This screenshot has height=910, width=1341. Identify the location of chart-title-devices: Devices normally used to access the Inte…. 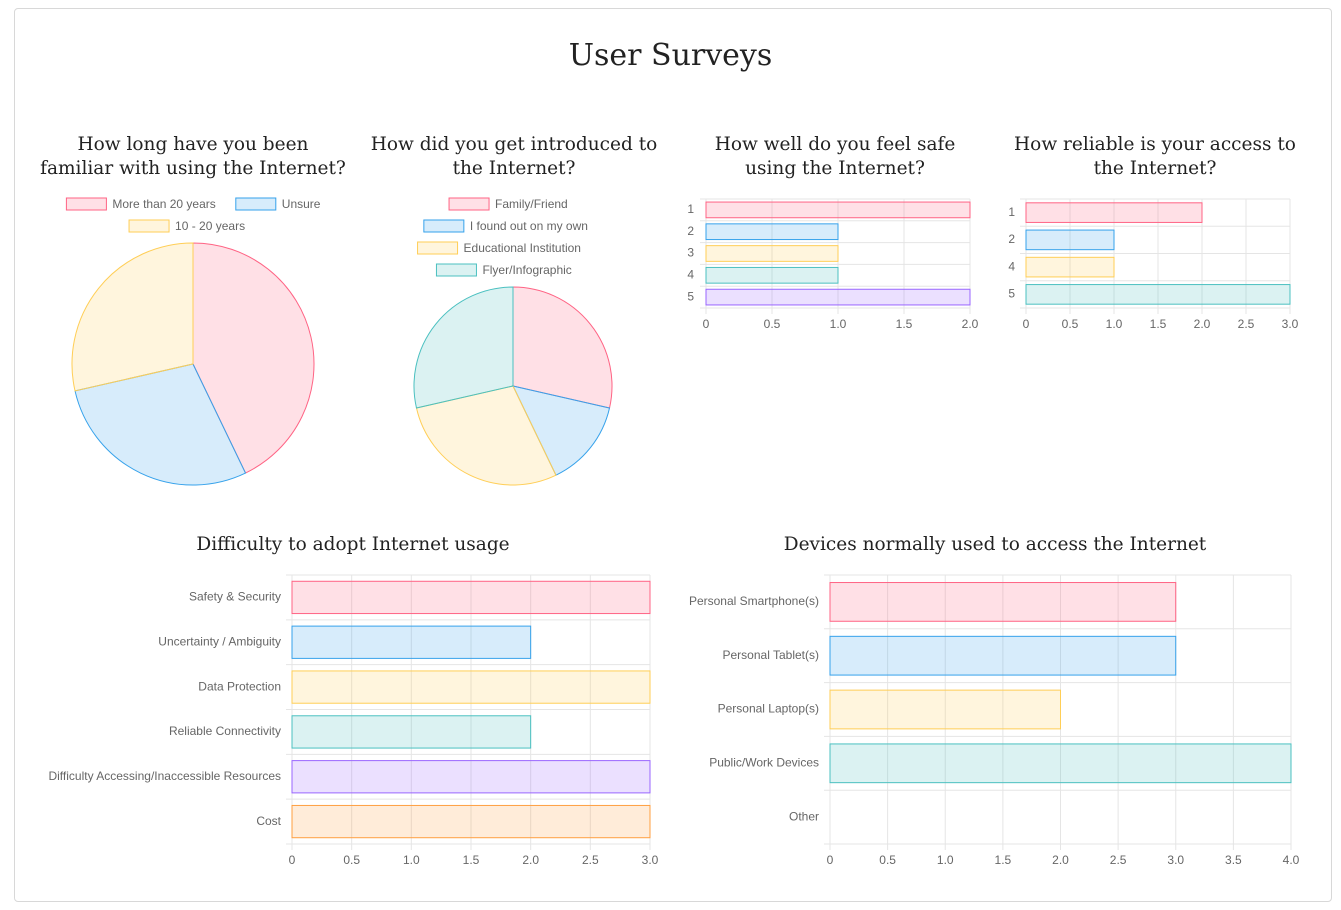
(995, 544).